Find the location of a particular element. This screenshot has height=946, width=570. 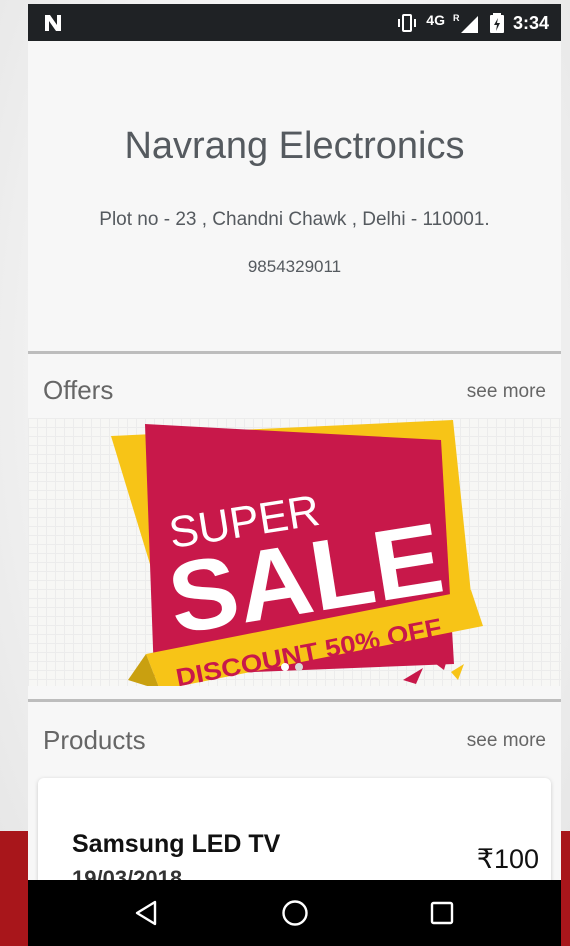

signal-icon: R is located at coordinates (465, 23).